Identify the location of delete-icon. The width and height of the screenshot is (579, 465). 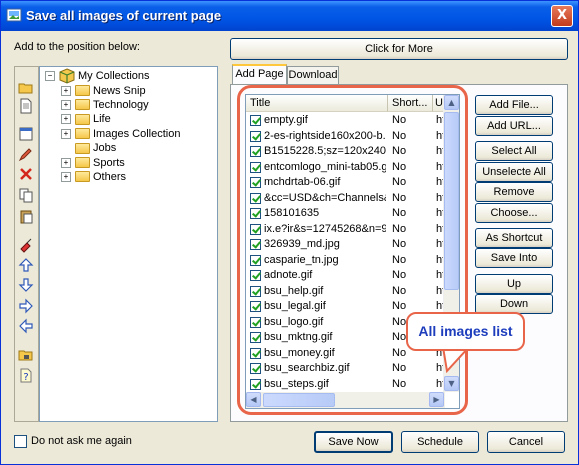
(26, 174).